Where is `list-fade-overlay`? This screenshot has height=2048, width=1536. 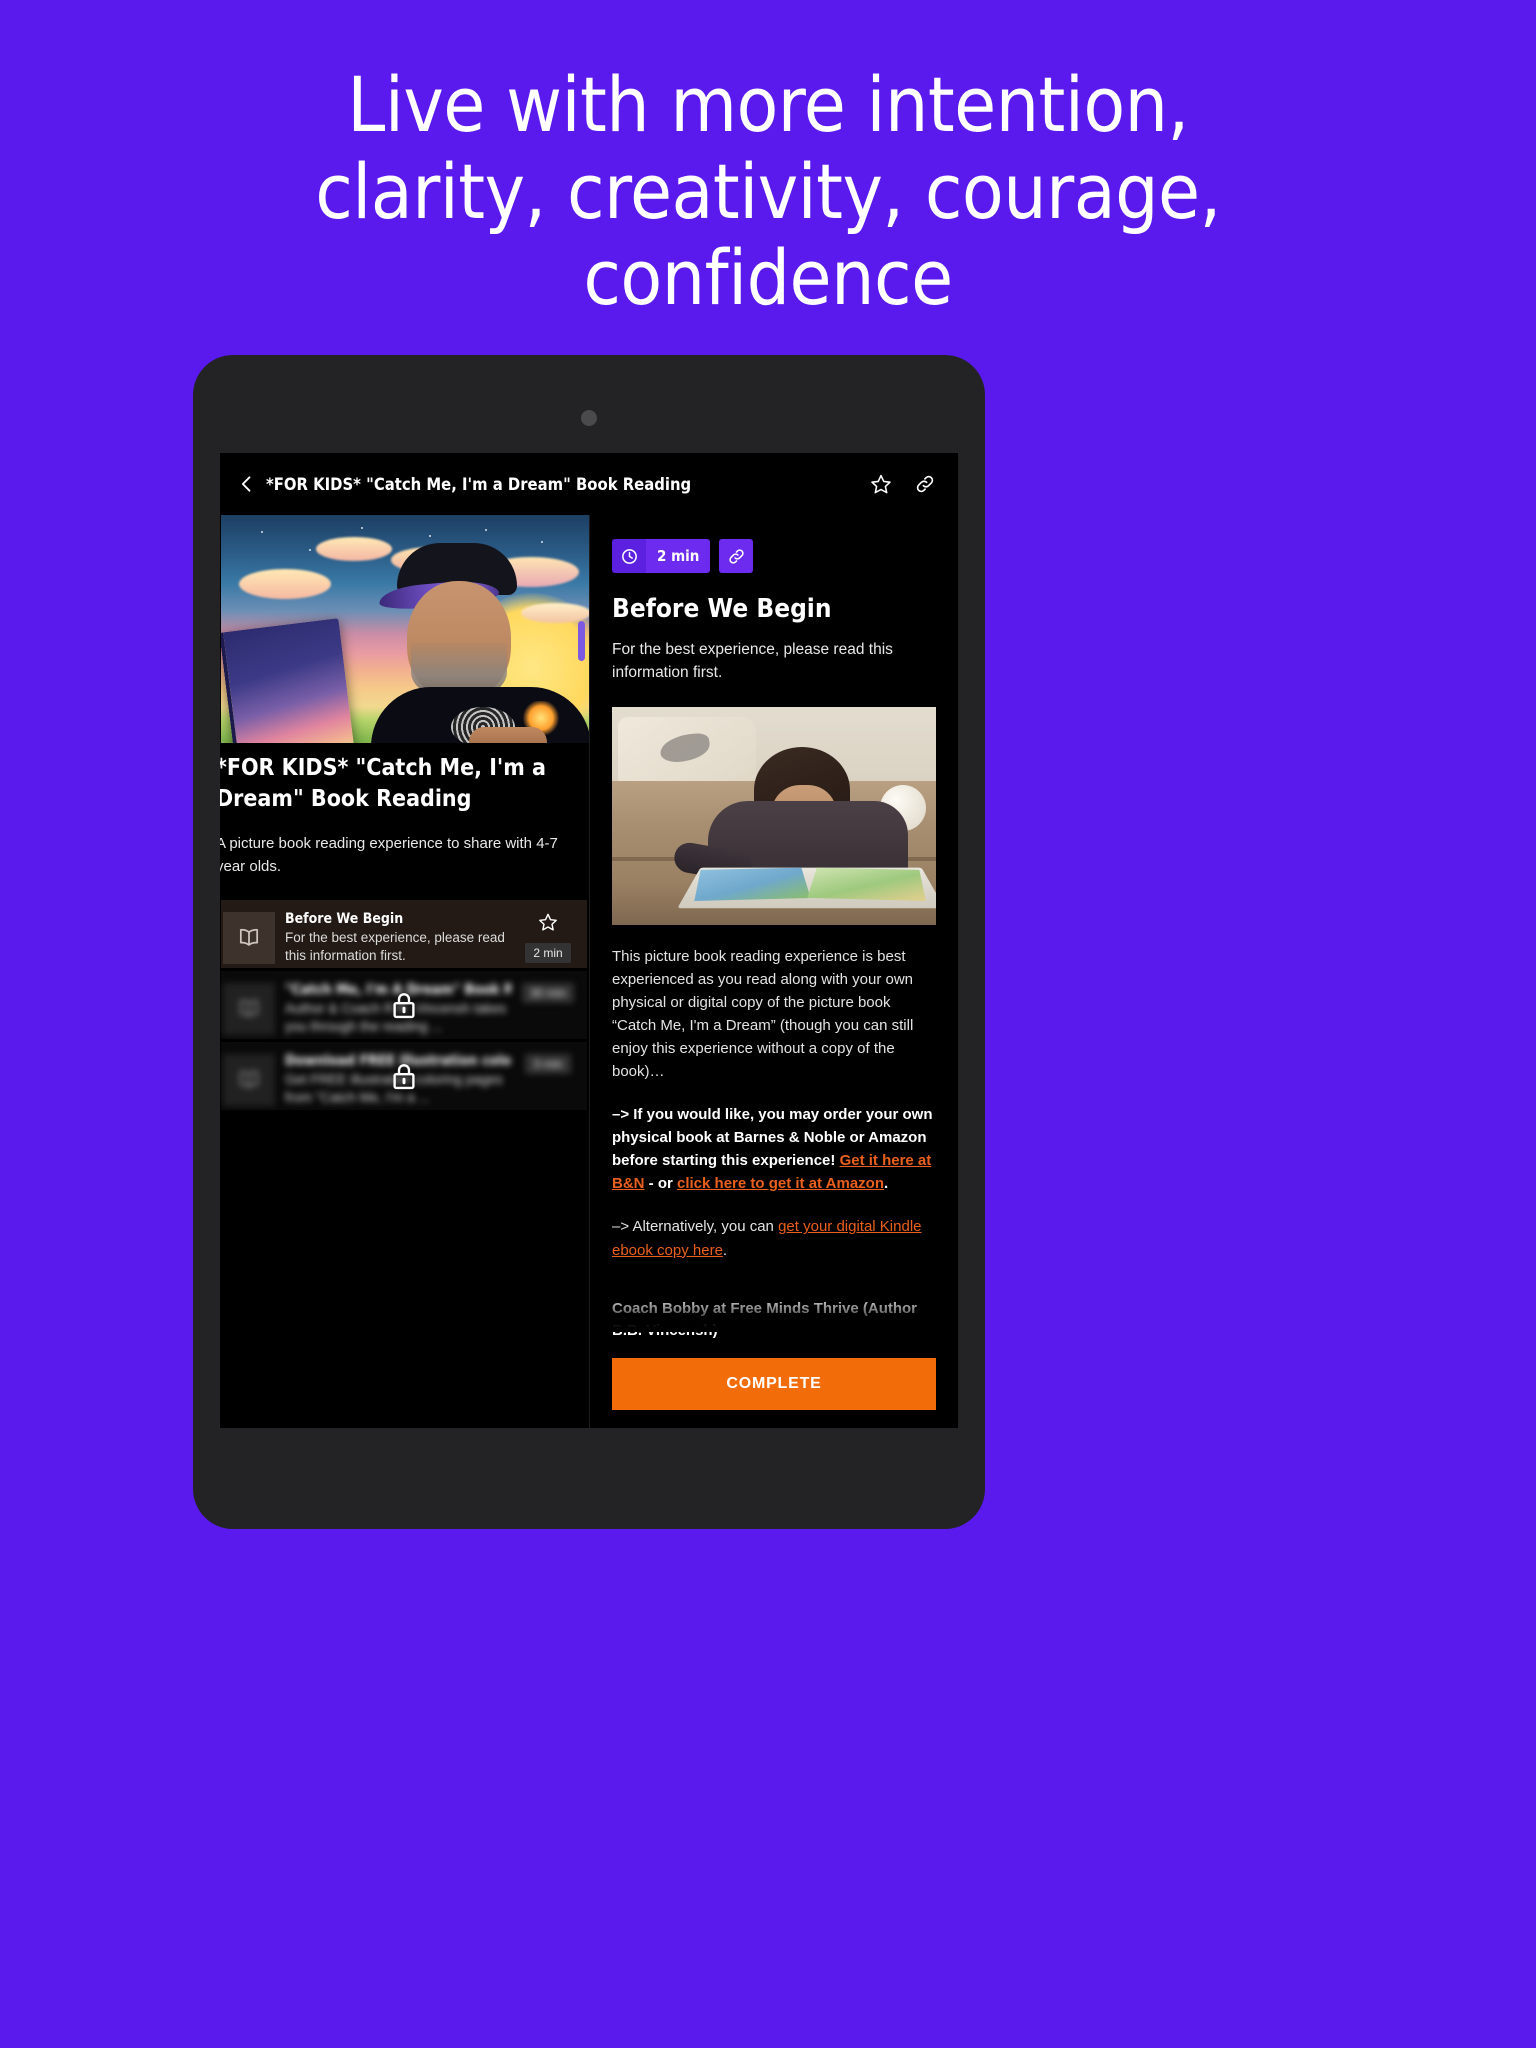 list-fade-overlay is located at coordinates (404, 1393).